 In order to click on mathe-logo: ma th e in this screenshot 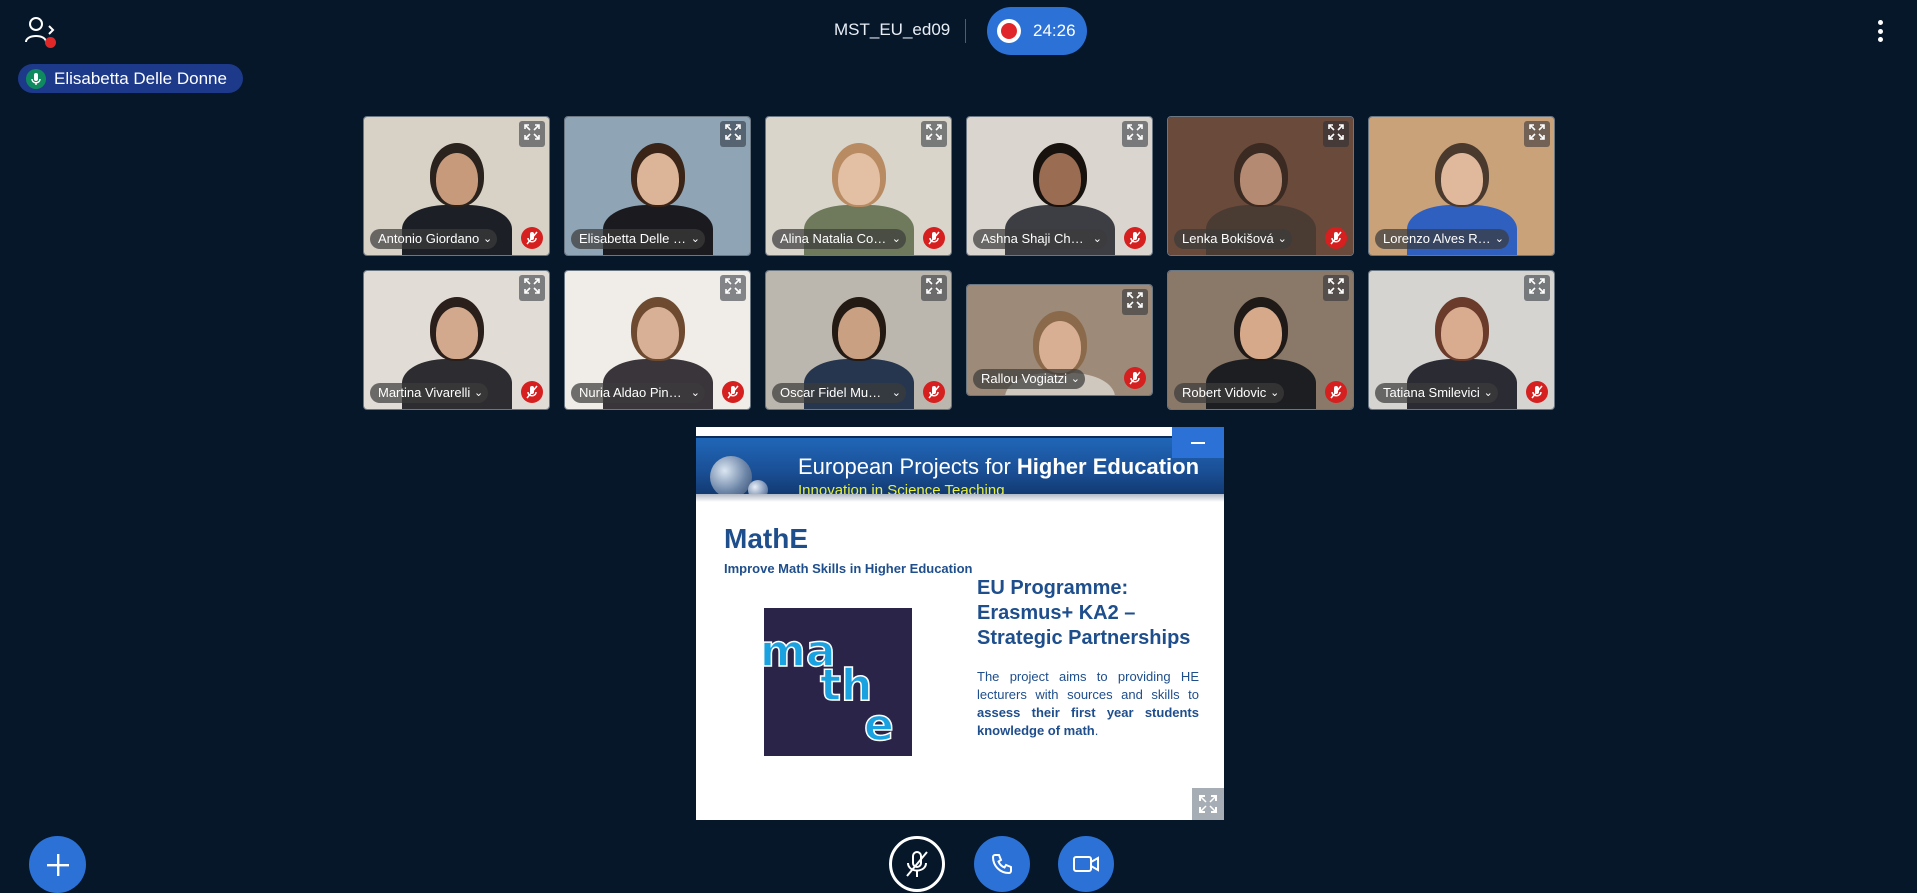, I will do `click(835, 682)`.